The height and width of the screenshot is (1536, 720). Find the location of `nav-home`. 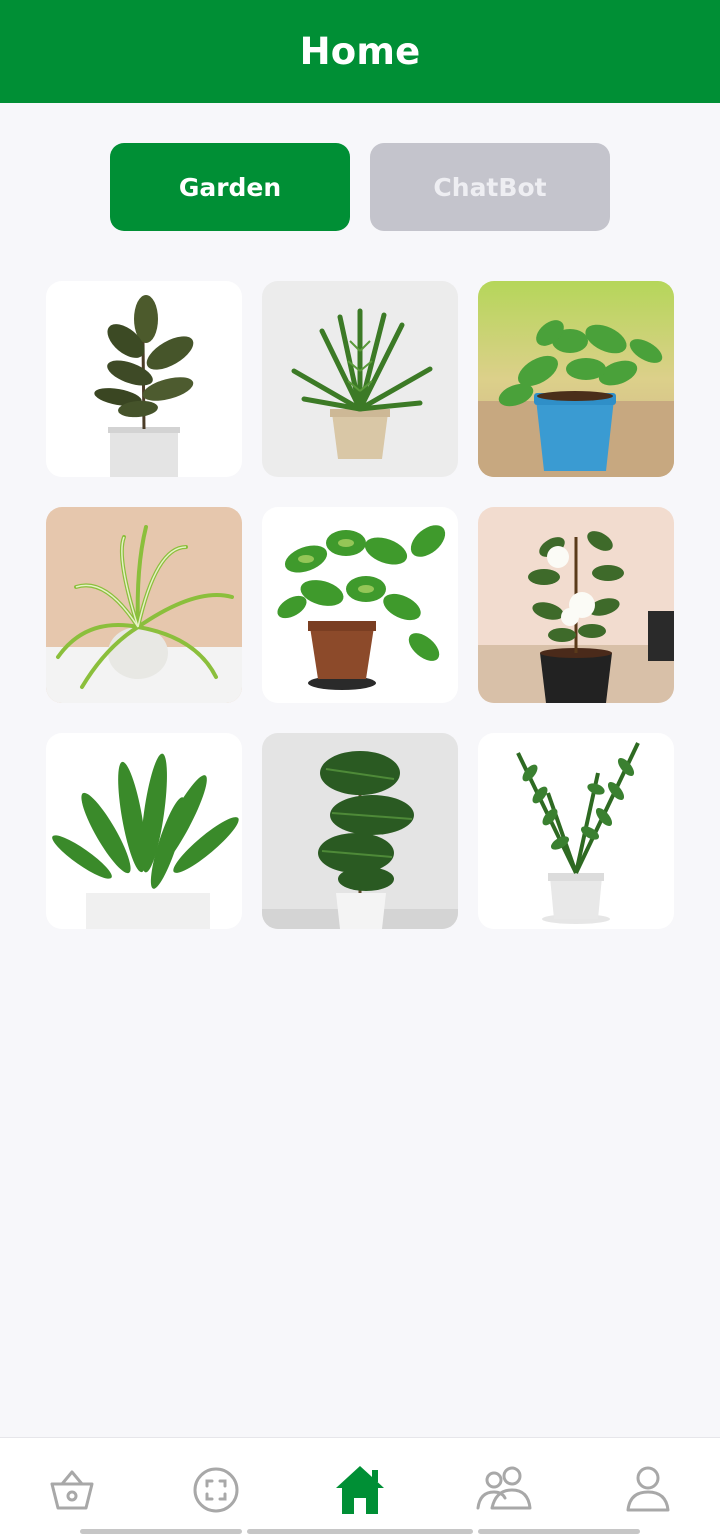

nav-home is located at coordinates (360, 1490).